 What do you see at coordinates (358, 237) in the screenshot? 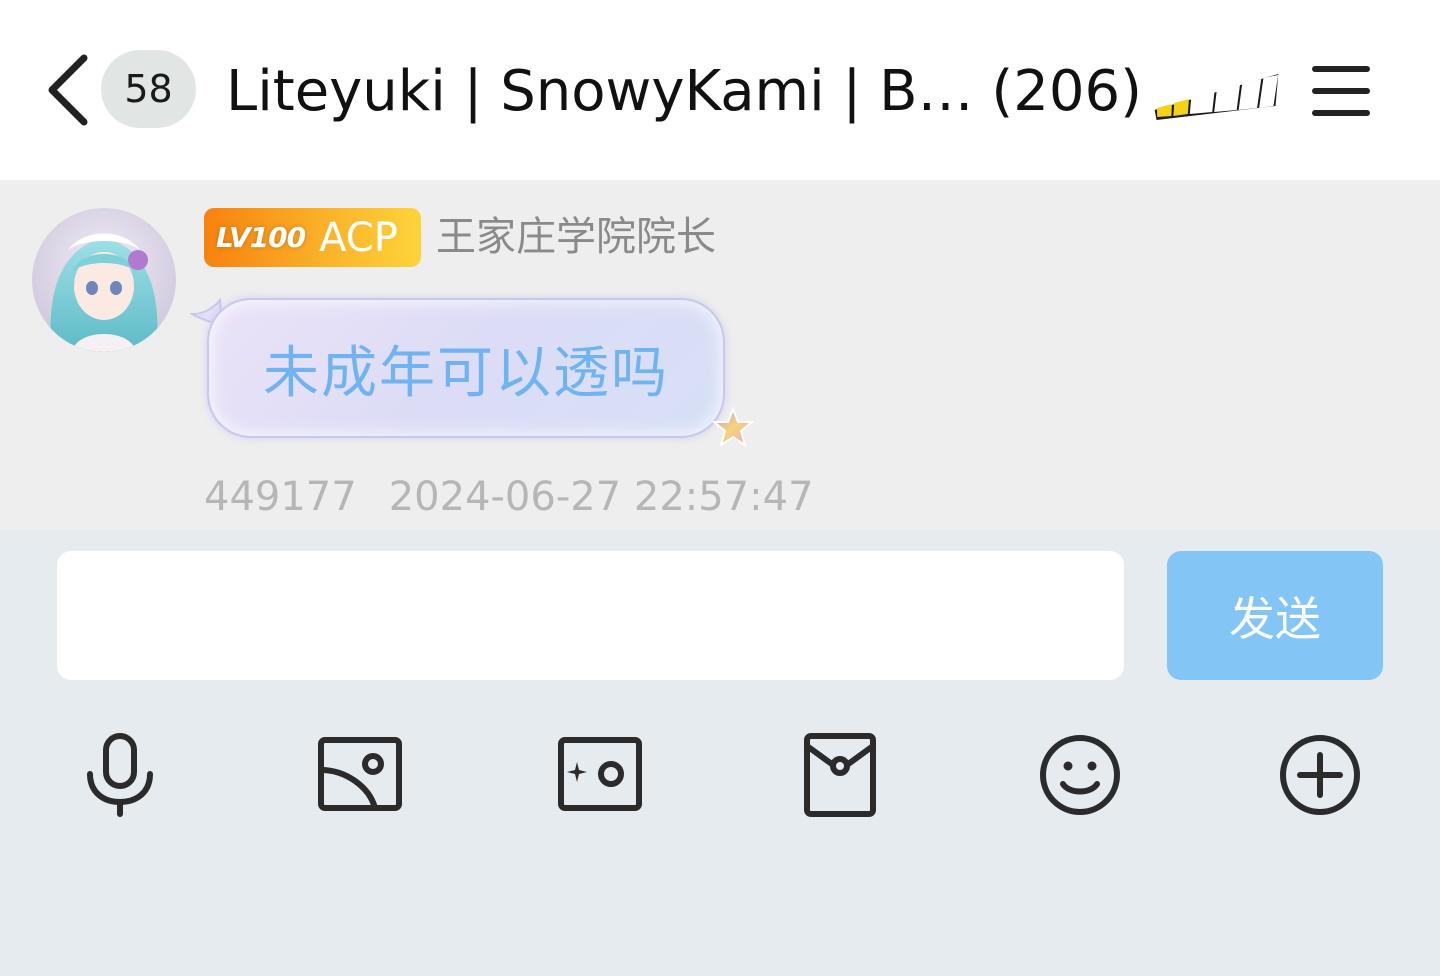
I see `role-label: ACP` at bounding box center [358, 237].